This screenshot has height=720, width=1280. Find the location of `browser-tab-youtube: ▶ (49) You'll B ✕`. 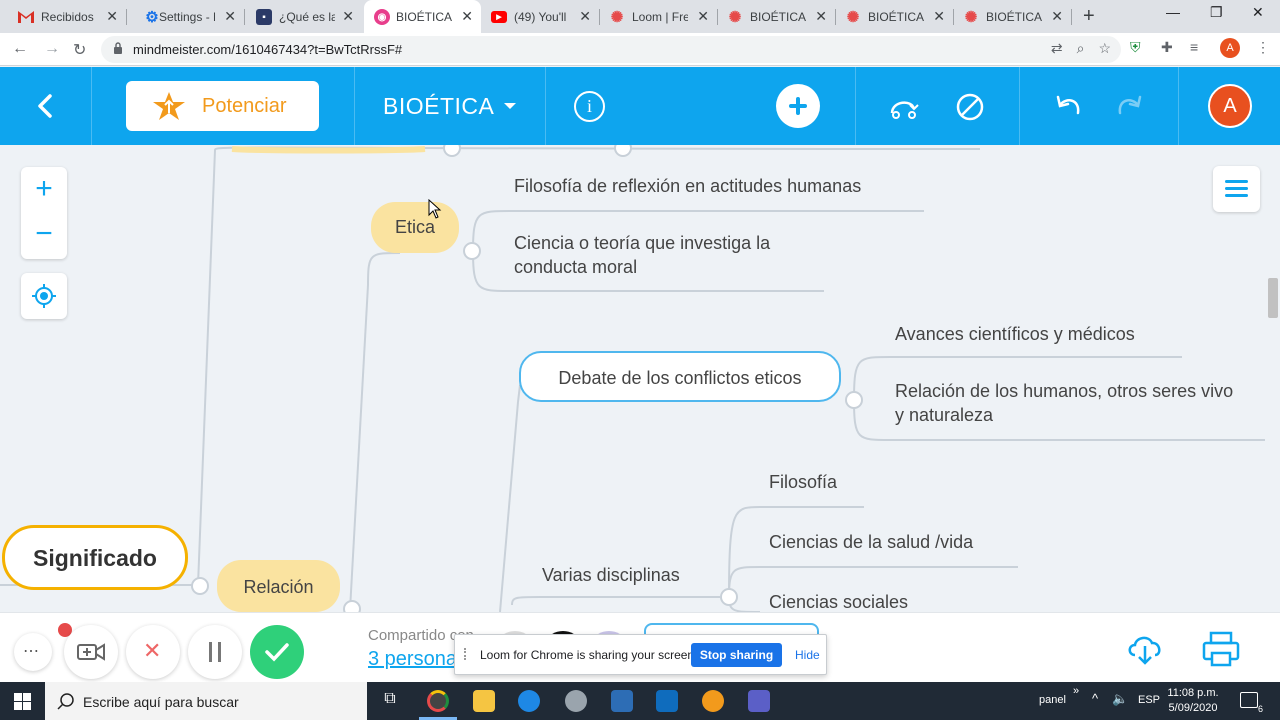

browser-tab-youtube: ▶ (49) You'll B ✕ is located at coordinates (540, 16).